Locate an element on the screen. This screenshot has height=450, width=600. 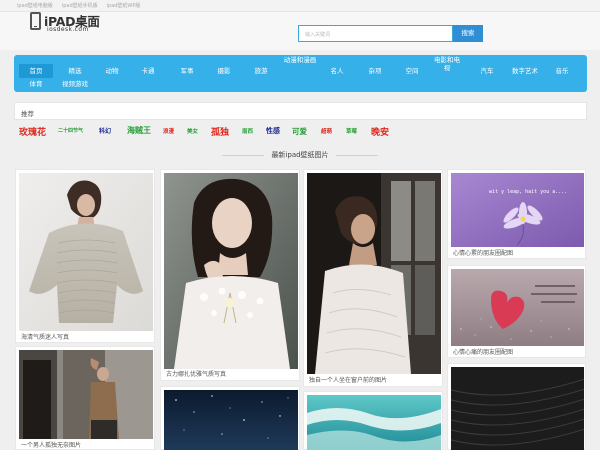
card-caption: 一个男人孤独无奈图片 is located at coordinates (51, 444).